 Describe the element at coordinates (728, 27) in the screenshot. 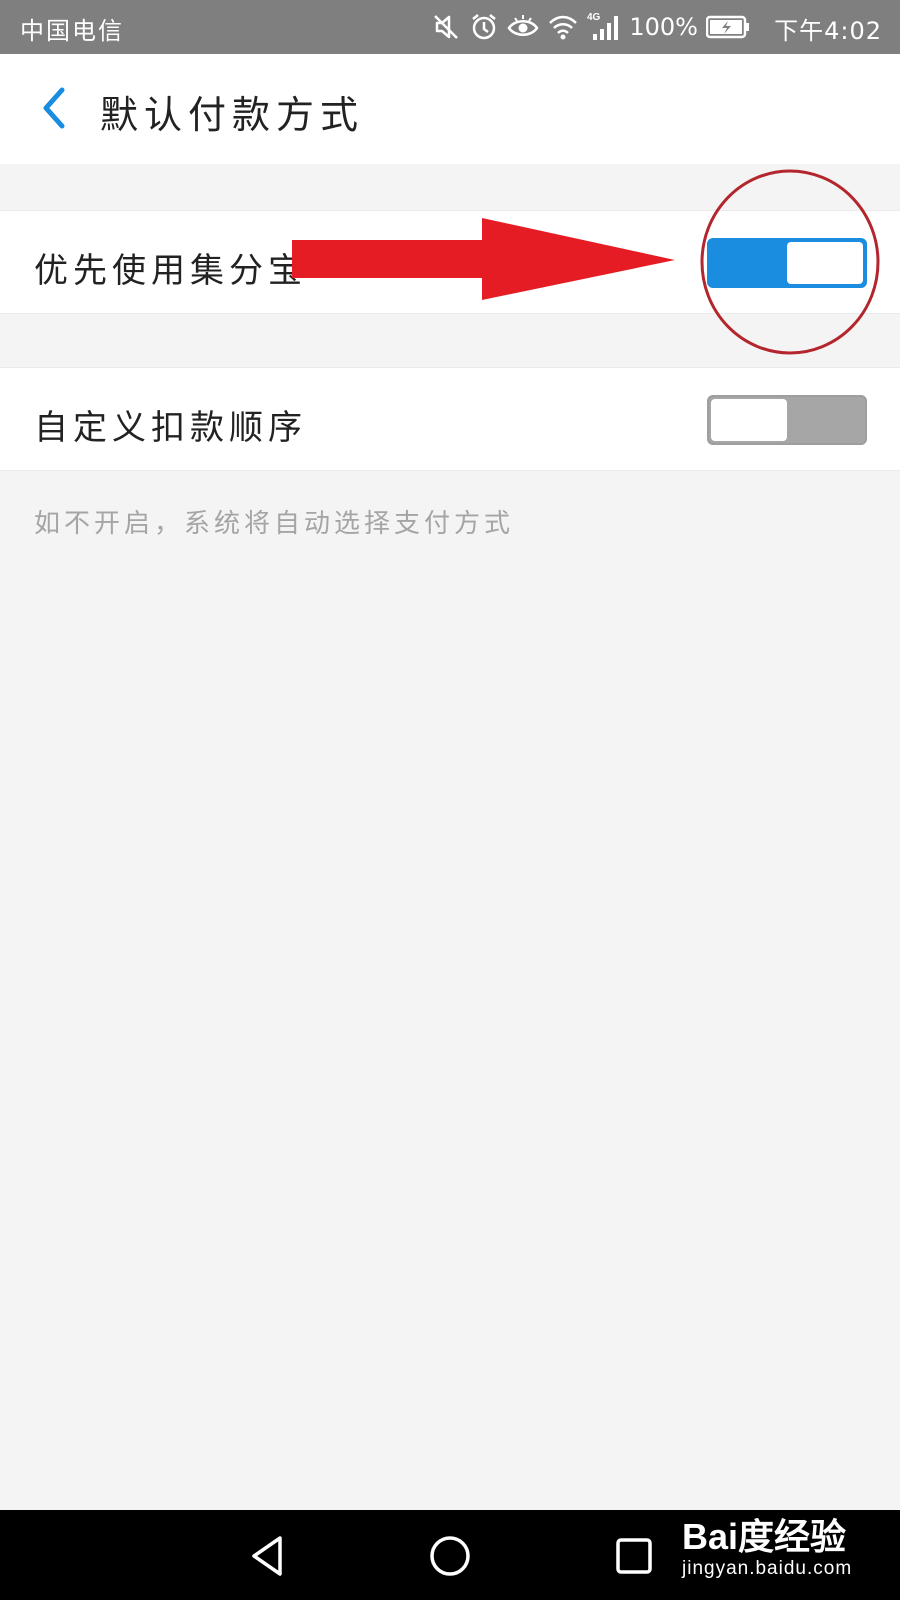

I see `battery-charging-icon` at that location.